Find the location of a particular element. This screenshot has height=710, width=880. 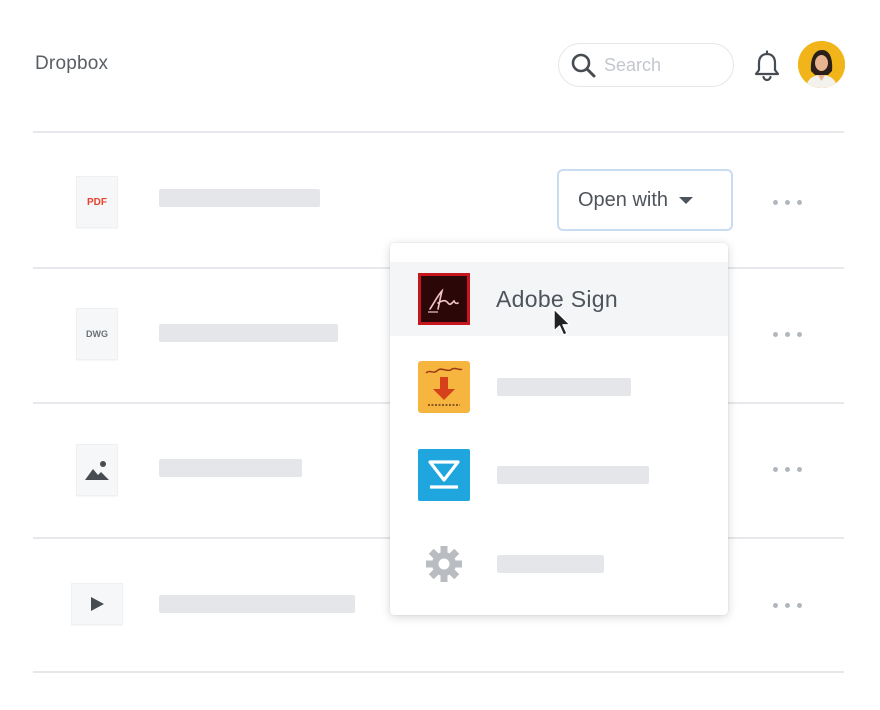

dwg-file-label: DWG is located at coordinates (97, 334).